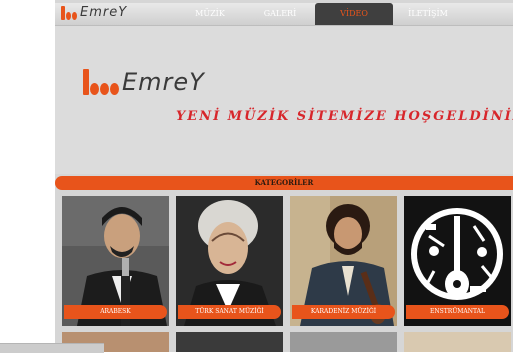 This screenshot has height=353, width=513. What do you see at coordinates (344, 116) in the screenshot?
I see `welcome-heading: YENİ MÜZİK SİTEMİZE HOŞGELDİNİZ` at bounding box center [344, 116].